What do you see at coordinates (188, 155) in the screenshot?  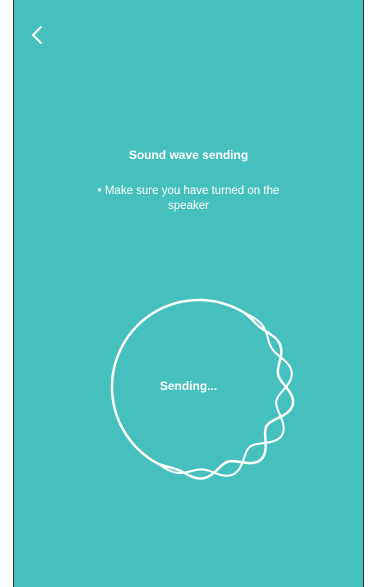 I see `page-title: Sound wave sending` at bounding box center [188, 155].